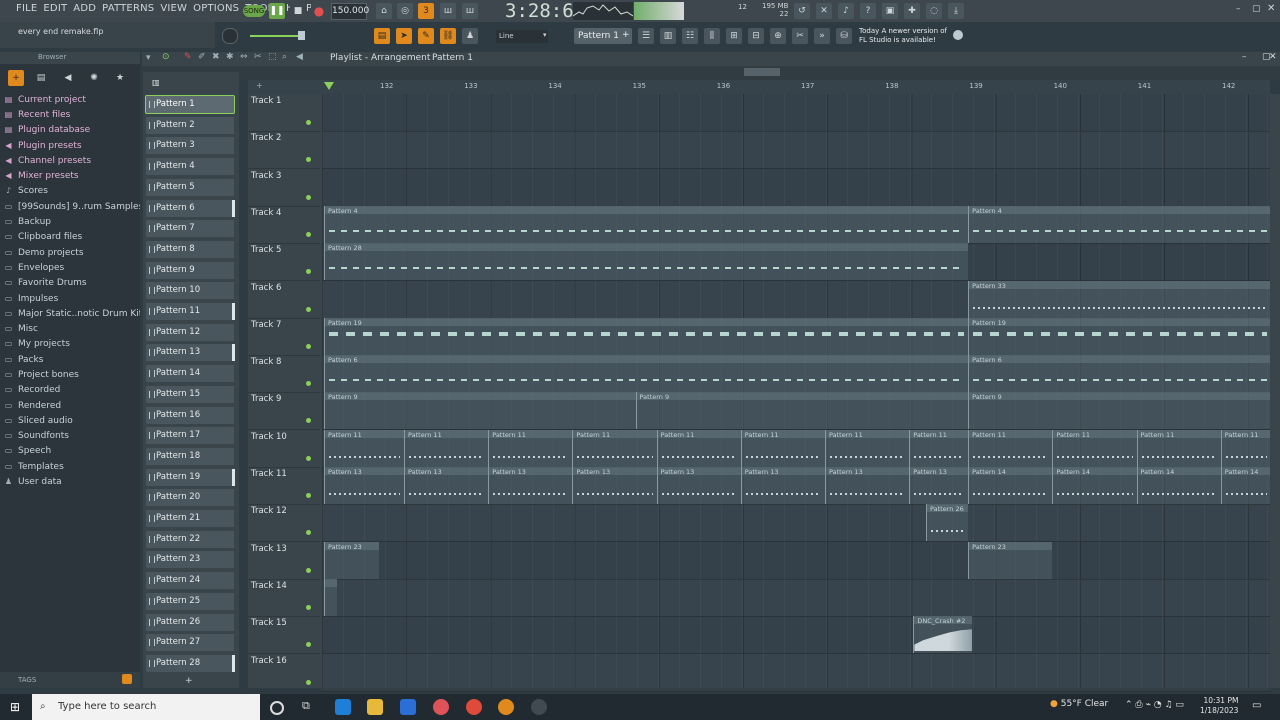 Image resolution: width=1280 pixels, height=720 pixels. I want to click on pattern-item: Pattern 5, so click(190, 187).